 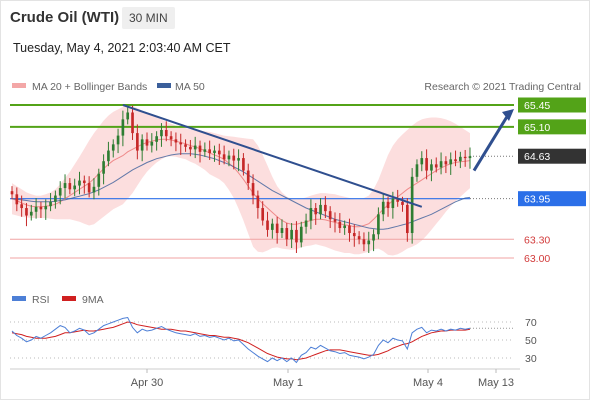 I want to click on ma20-legend-label: MA 20 + Bollinger Bands, so click(x=89, y=87).